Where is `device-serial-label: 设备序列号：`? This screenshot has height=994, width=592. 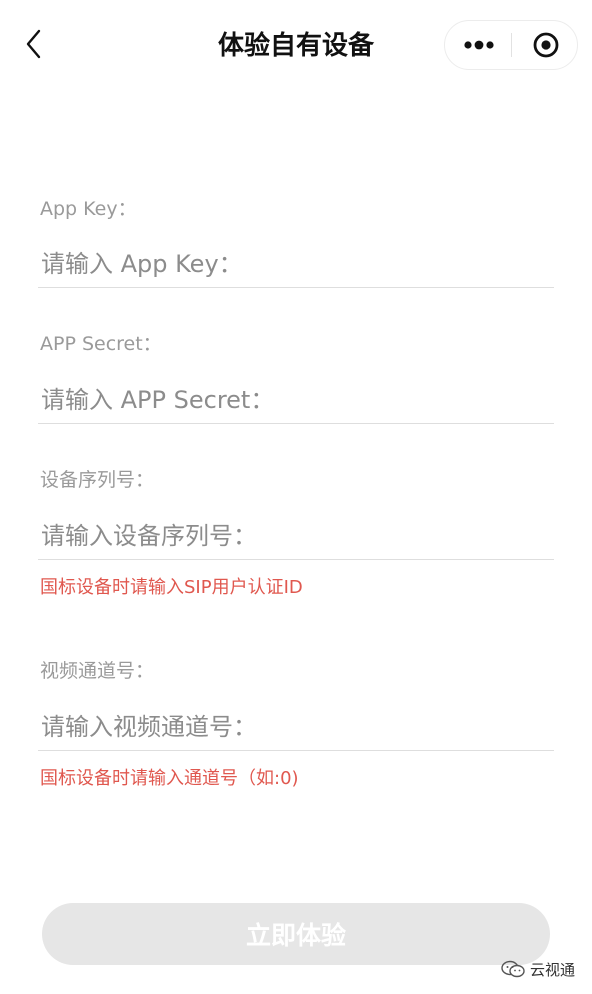
device-serial-label: 设备序列号： is located at coordinates (97, 480).